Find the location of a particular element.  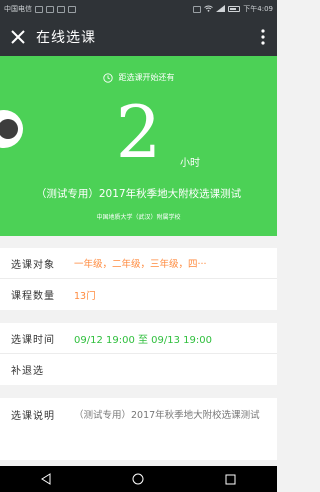

desc-value: （测试专用）2017年秋季地大附校选课测试 is located at coordinates (167, 415).